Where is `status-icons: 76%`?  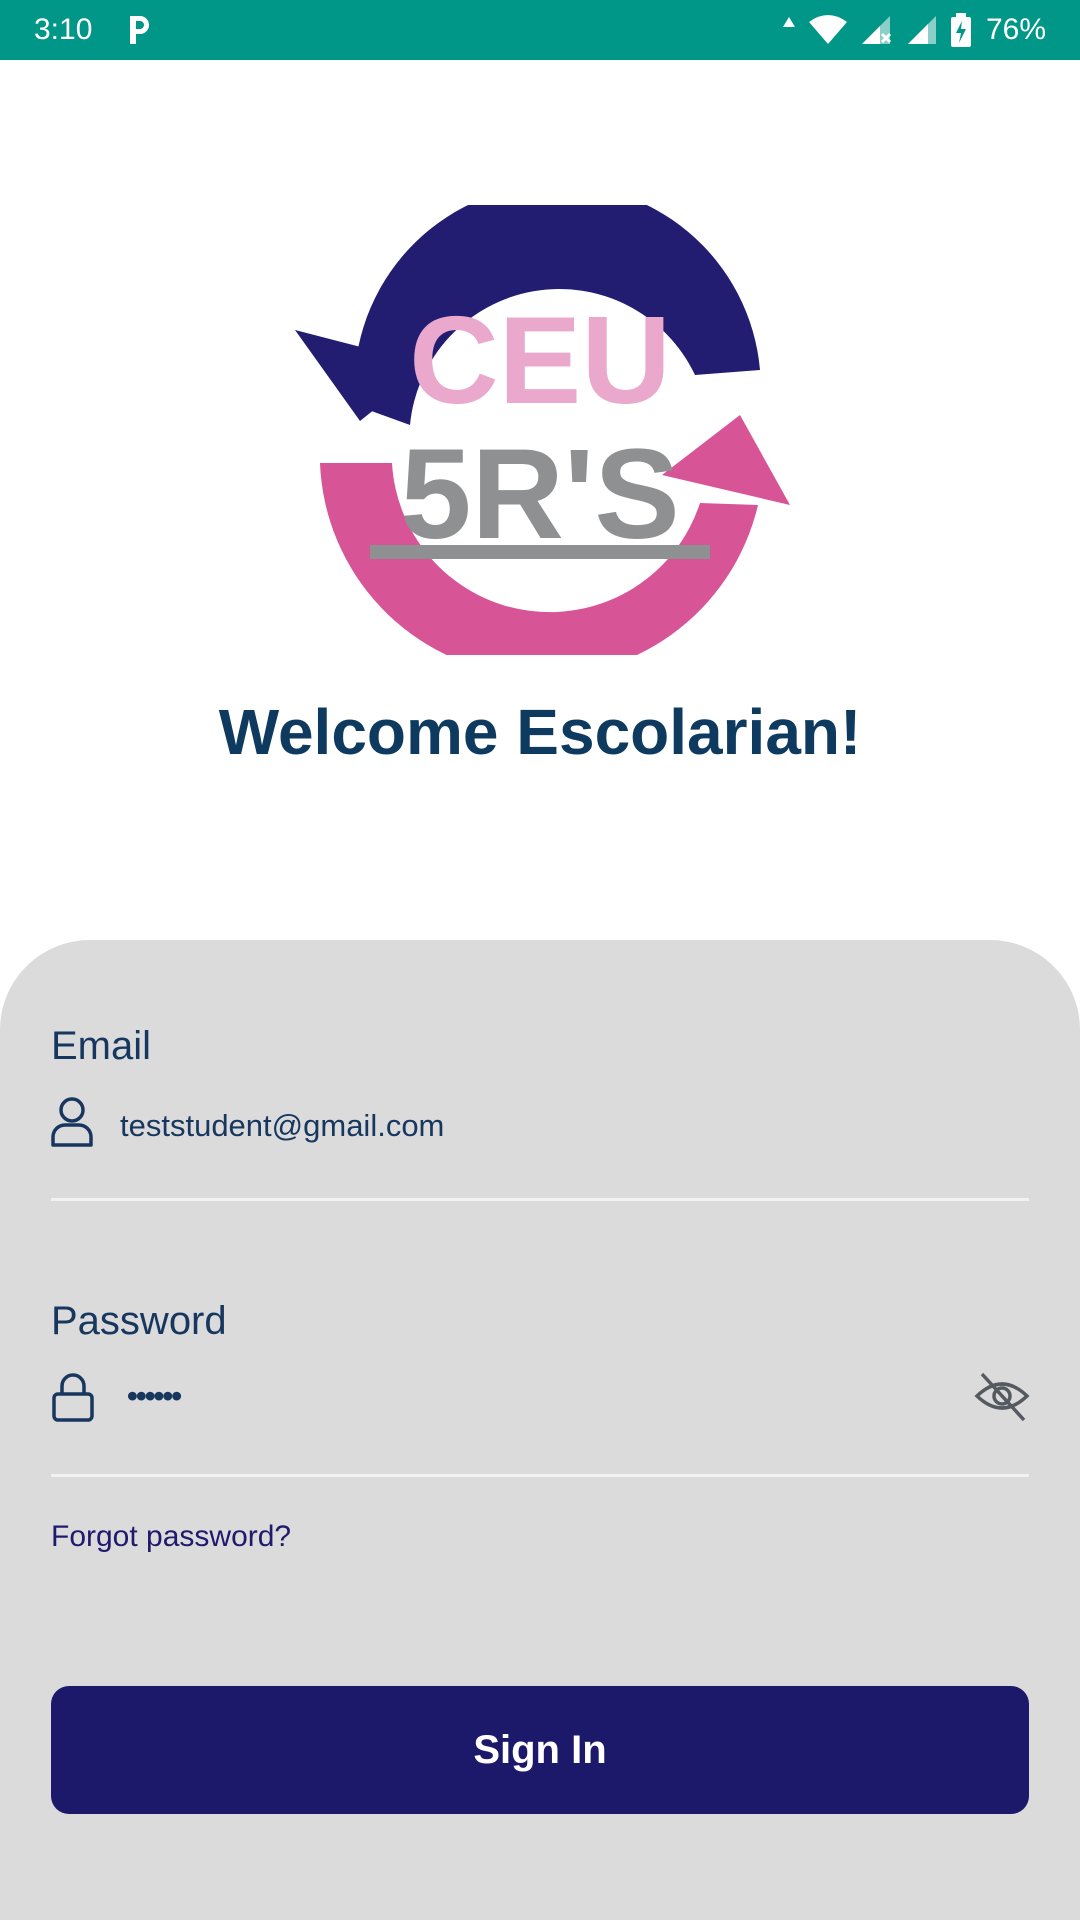
status-icons: 76% is located at coordinates (914, 30).